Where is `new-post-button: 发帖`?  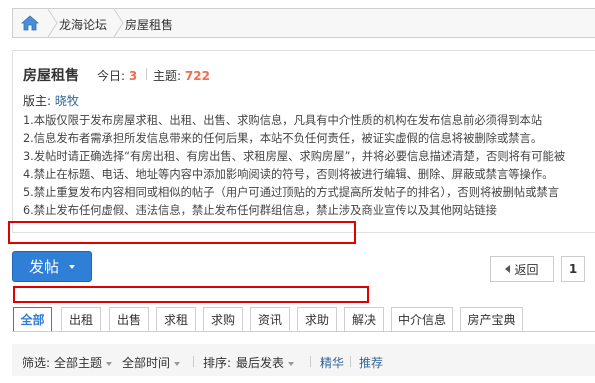 new-post-button: 发帖 is located at coordinates (52, 266).